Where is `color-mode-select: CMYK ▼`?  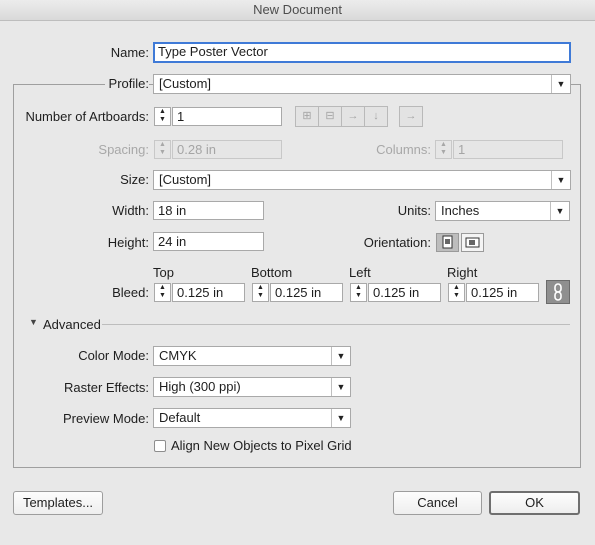
color-mode-select: CMYK ▼ is located at coordinates (252, 356).